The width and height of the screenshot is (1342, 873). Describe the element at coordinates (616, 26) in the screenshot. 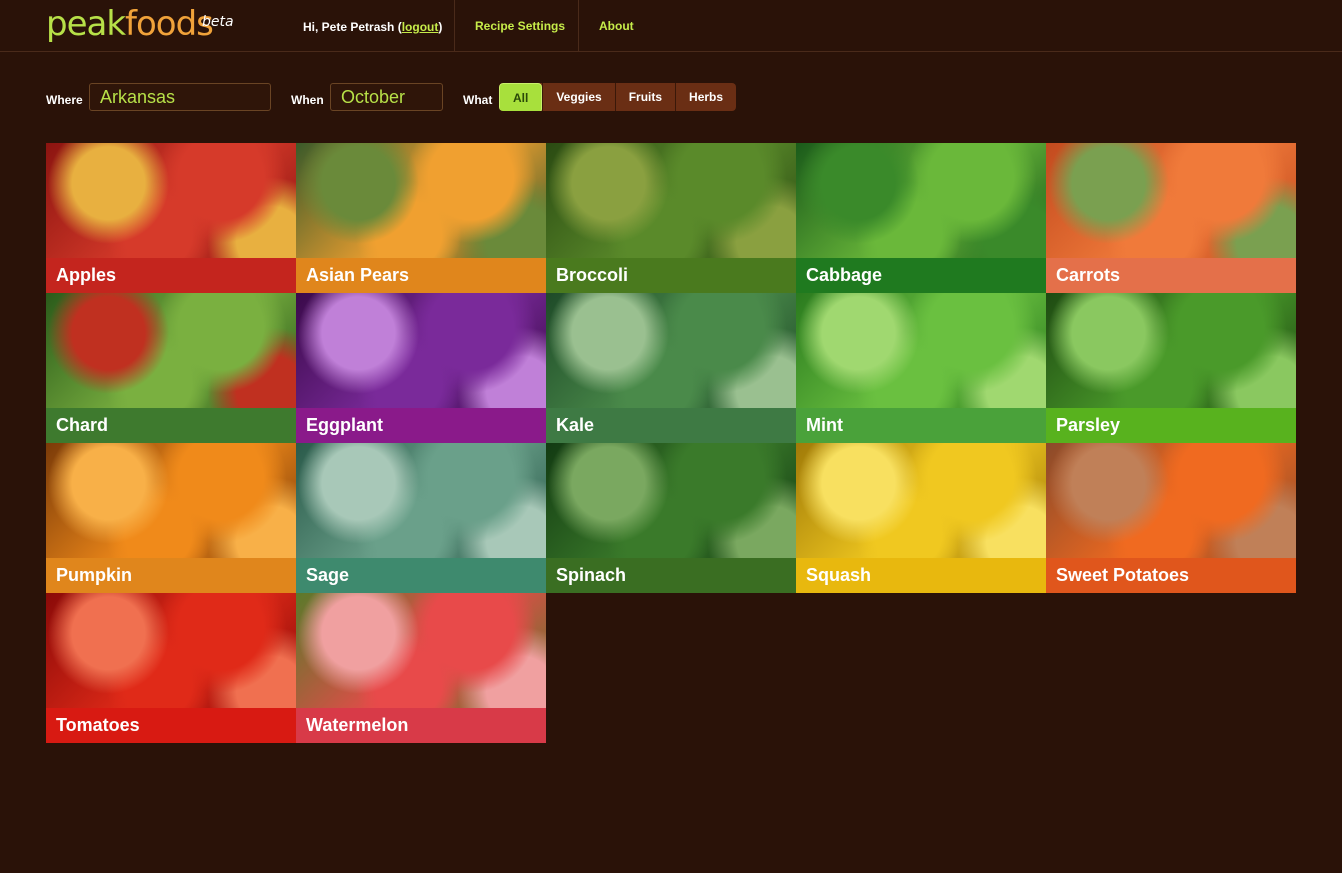

I see `nav-about: About` at that location.